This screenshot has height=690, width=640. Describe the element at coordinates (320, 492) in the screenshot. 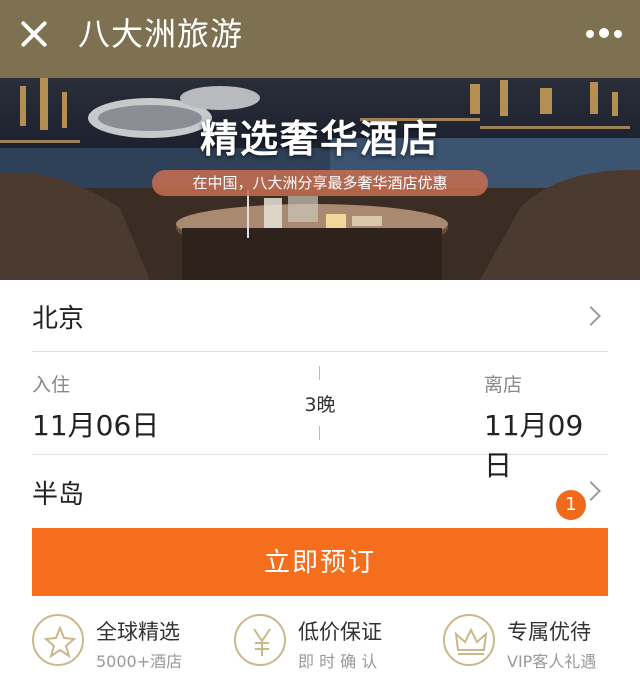

I see `keyword-selector: 半岛 1` at that location.